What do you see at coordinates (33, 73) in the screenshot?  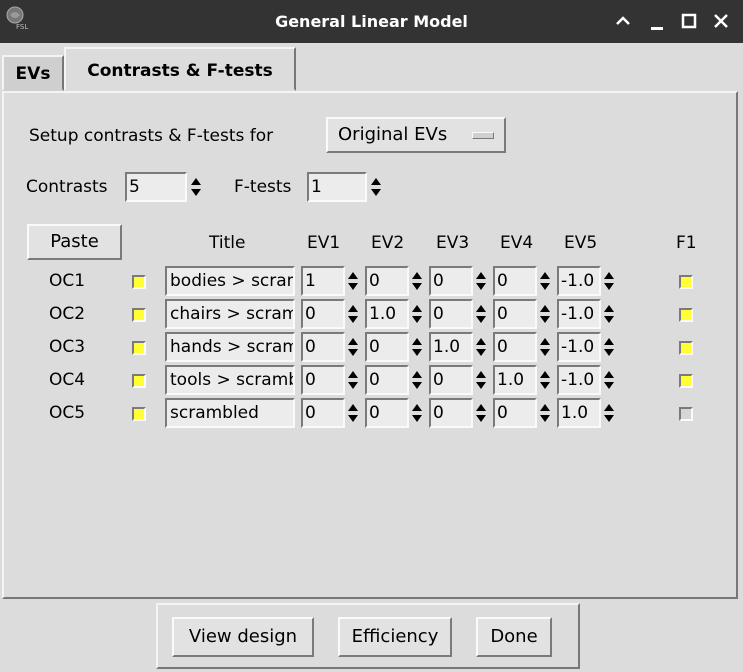 I see `tab-evs: EVs` at bounding box center [33, 73].